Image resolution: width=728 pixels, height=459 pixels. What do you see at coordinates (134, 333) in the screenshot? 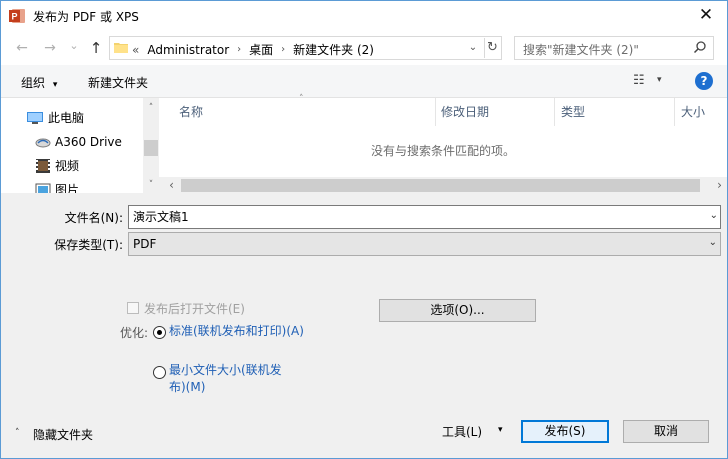
I see `optimize-label: 优化:` at bounding box center [134, 333].